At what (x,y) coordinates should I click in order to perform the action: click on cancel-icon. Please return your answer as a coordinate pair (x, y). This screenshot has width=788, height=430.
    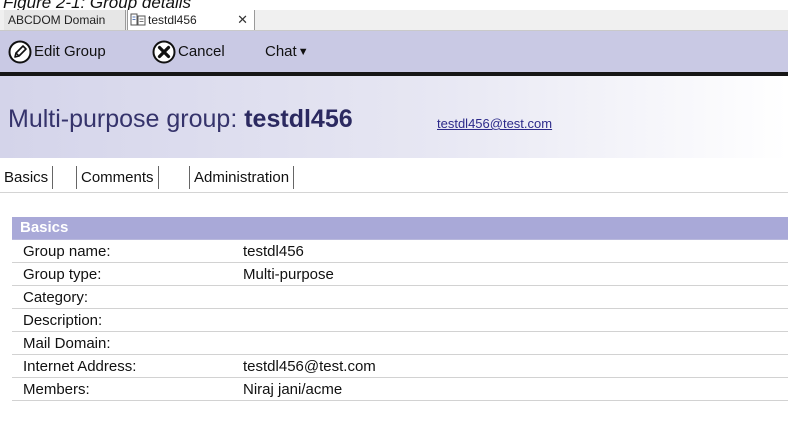
    Looking at the image, I should click on (164, 52).